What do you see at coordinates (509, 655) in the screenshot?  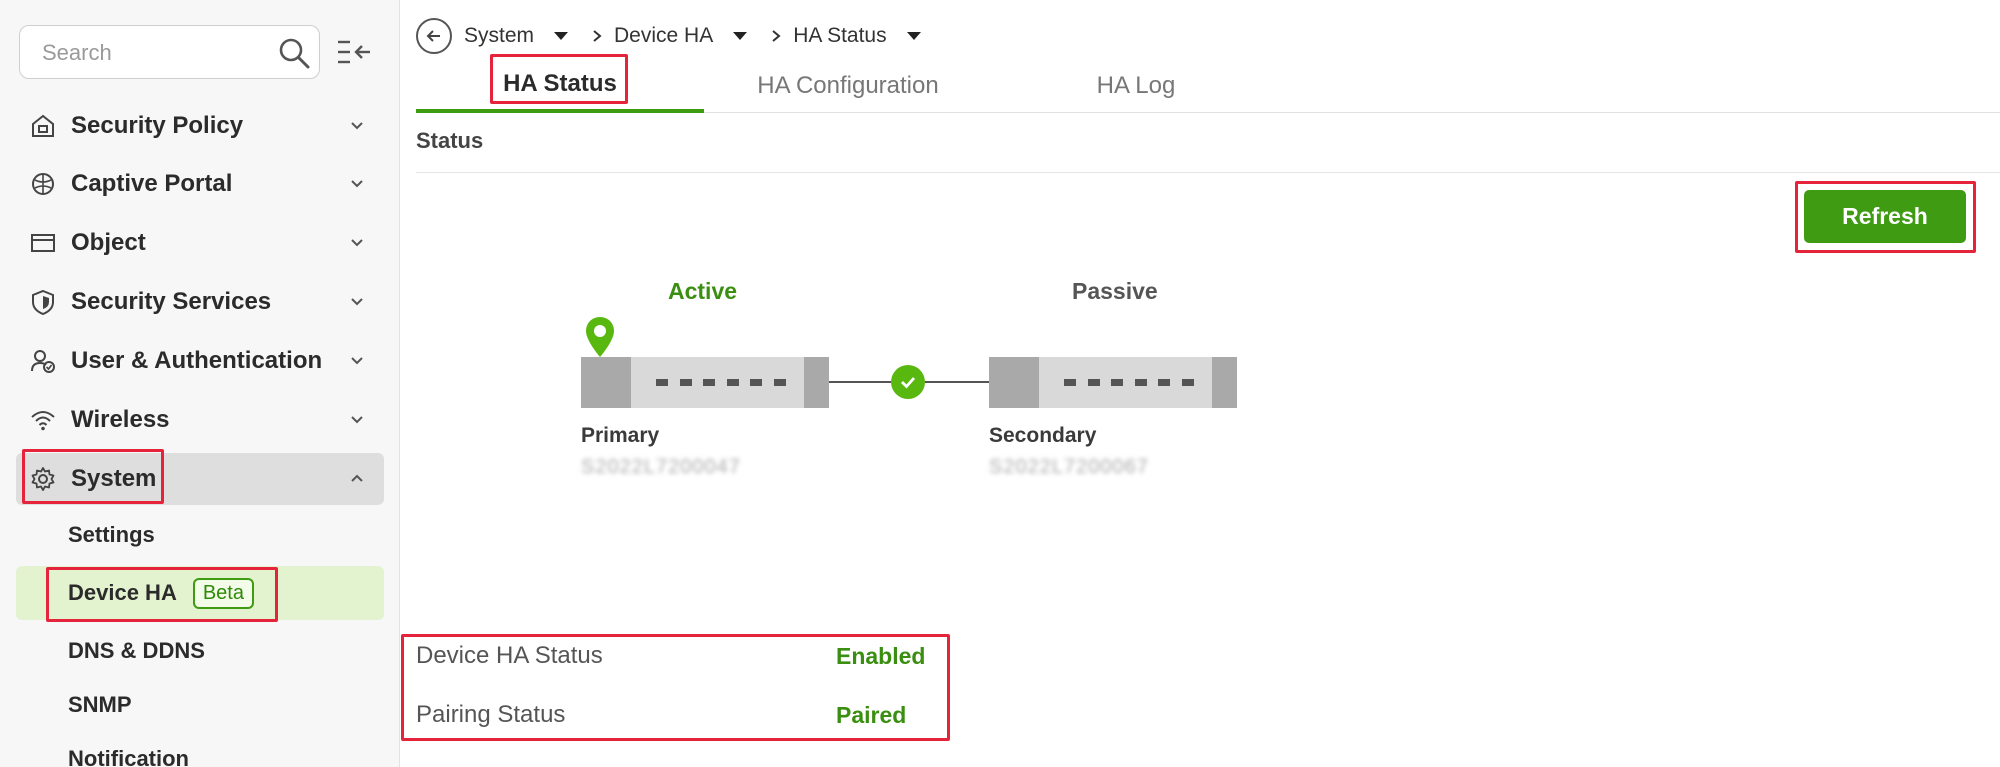 I see `status-label: Device HA Status` at bounding box center [509, 655].